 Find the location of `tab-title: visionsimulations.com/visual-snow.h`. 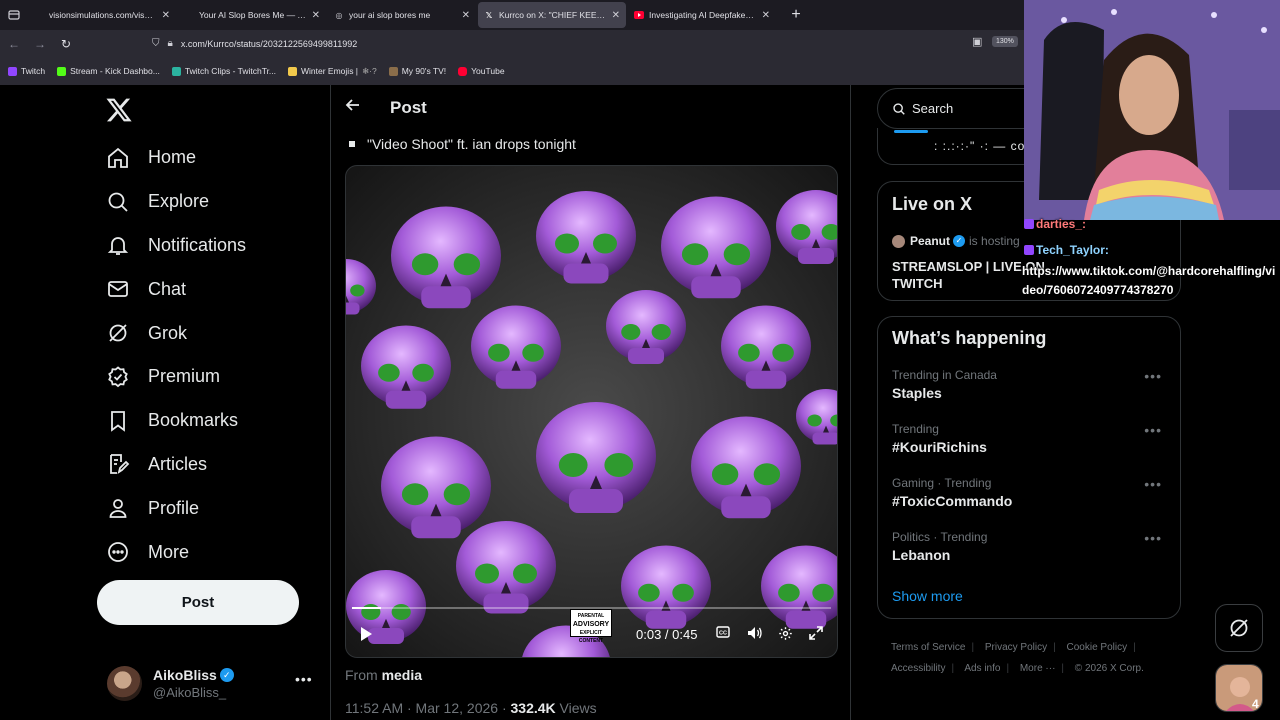

tab-title: visionsimulations.com/visual-snow.h is located at coordinates (103, 15).